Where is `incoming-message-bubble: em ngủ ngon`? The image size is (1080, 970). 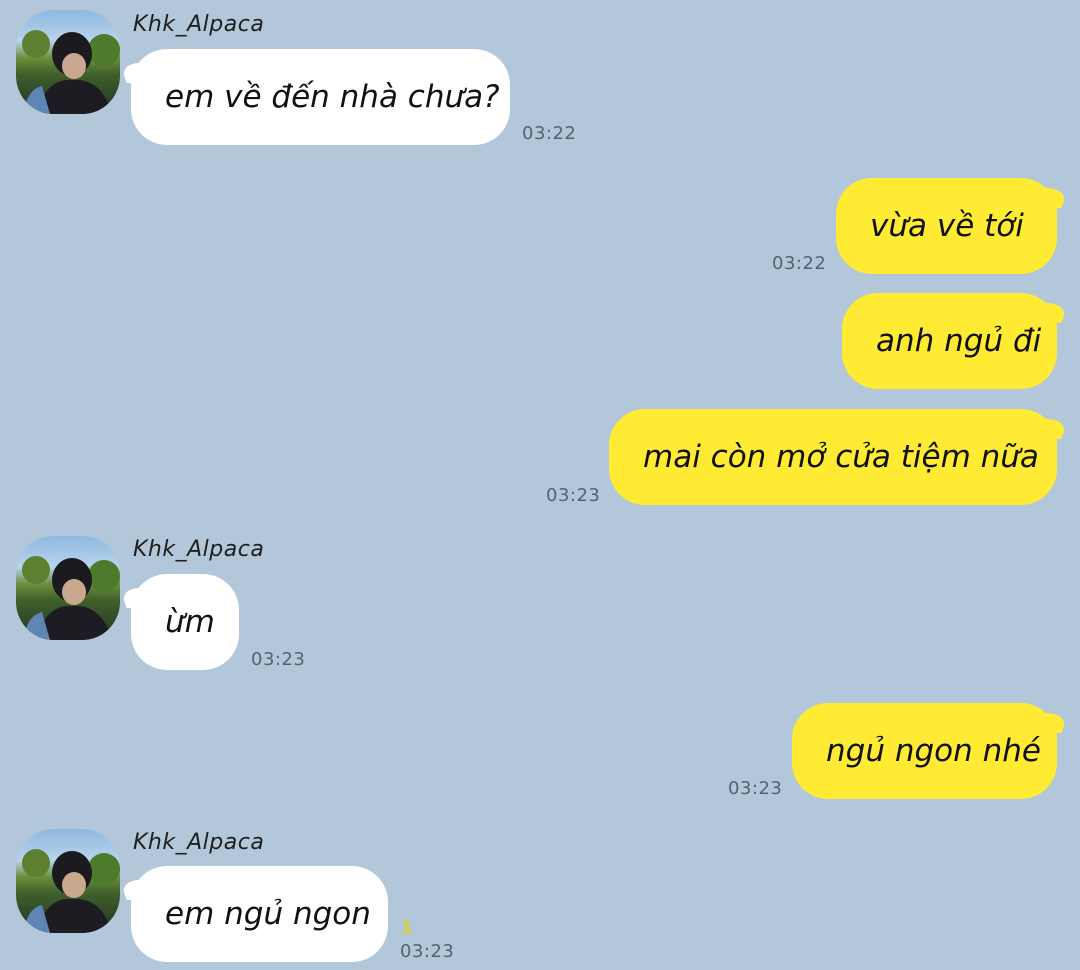
incoming-message-bubble: em ngủ ngon is located at coordinates (259, 914).